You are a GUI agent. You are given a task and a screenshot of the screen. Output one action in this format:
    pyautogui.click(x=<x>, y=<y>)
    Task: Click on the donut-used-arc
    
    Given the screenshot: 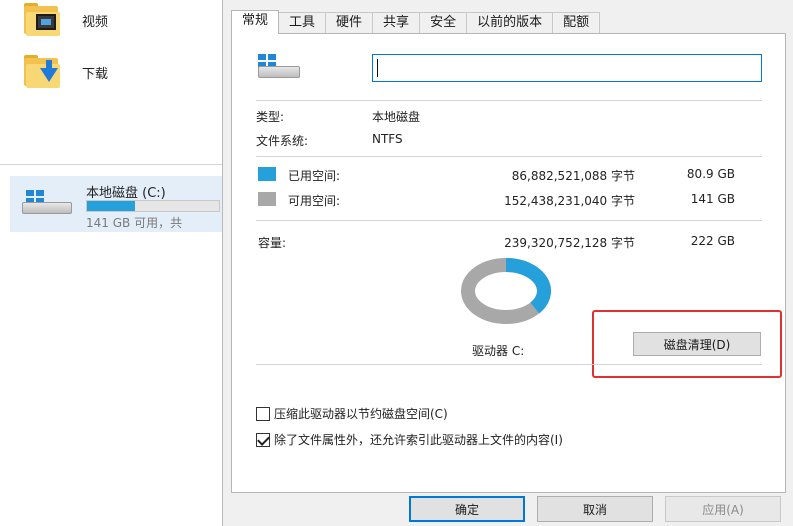 What is the action you would take?
    pyautogui.click(x=528, y=286)
    